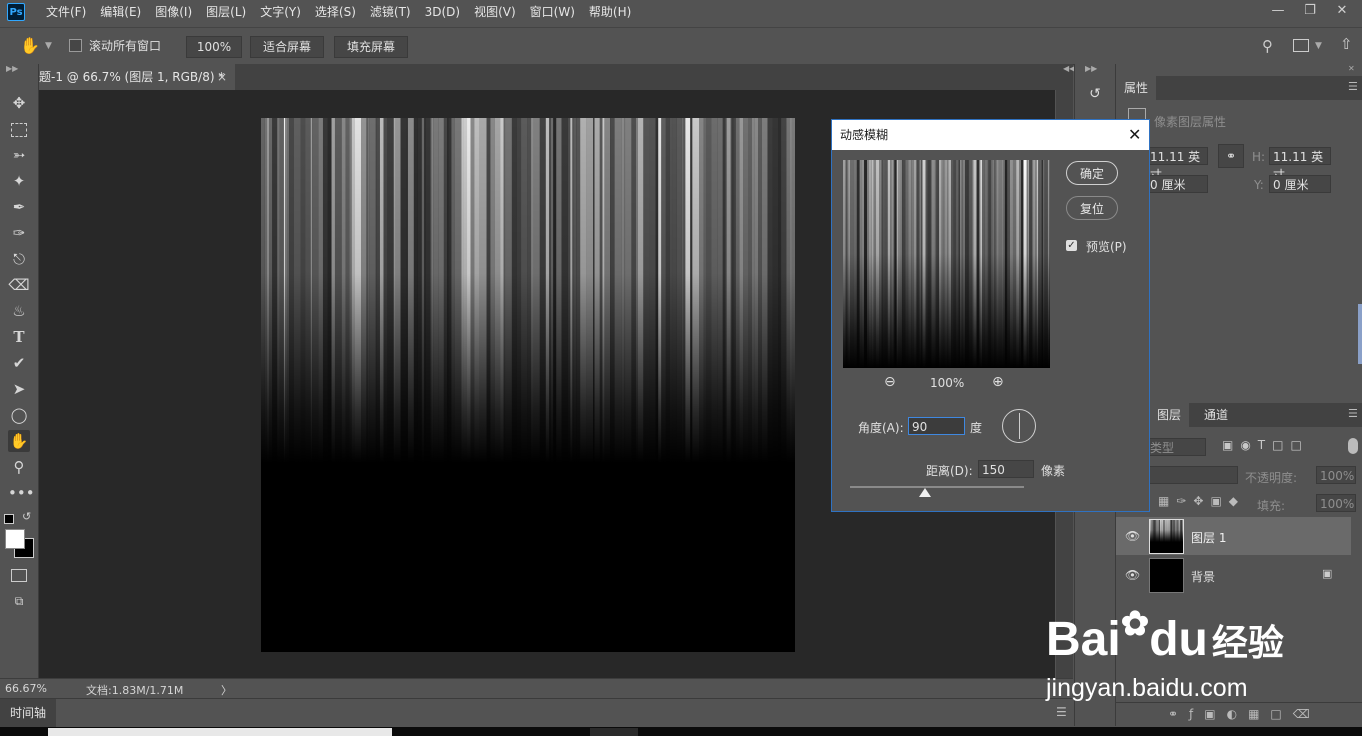  What do you see at coordinates (66, 12) in the screenshot?
I see `menu-item-0: 文件(F)` at bounding box center [66, 12].